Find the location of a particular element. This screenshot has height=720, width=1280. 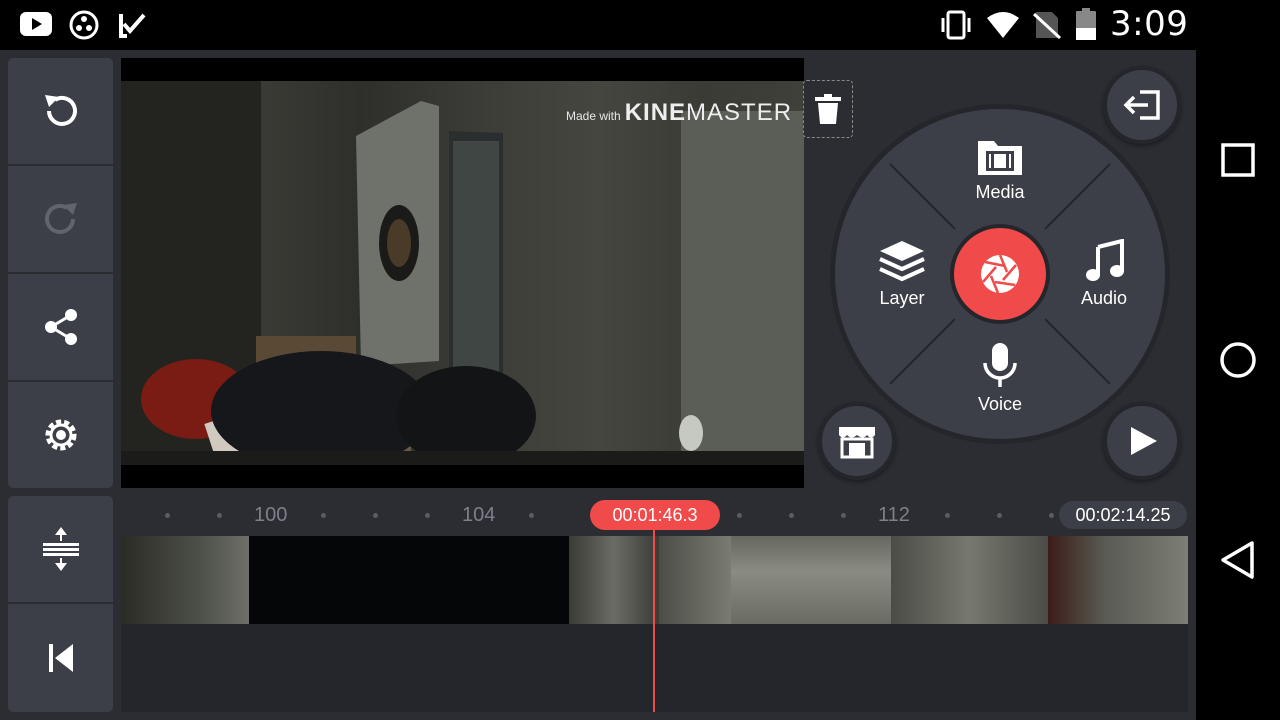

share-button is located at coordinates (60, 327).